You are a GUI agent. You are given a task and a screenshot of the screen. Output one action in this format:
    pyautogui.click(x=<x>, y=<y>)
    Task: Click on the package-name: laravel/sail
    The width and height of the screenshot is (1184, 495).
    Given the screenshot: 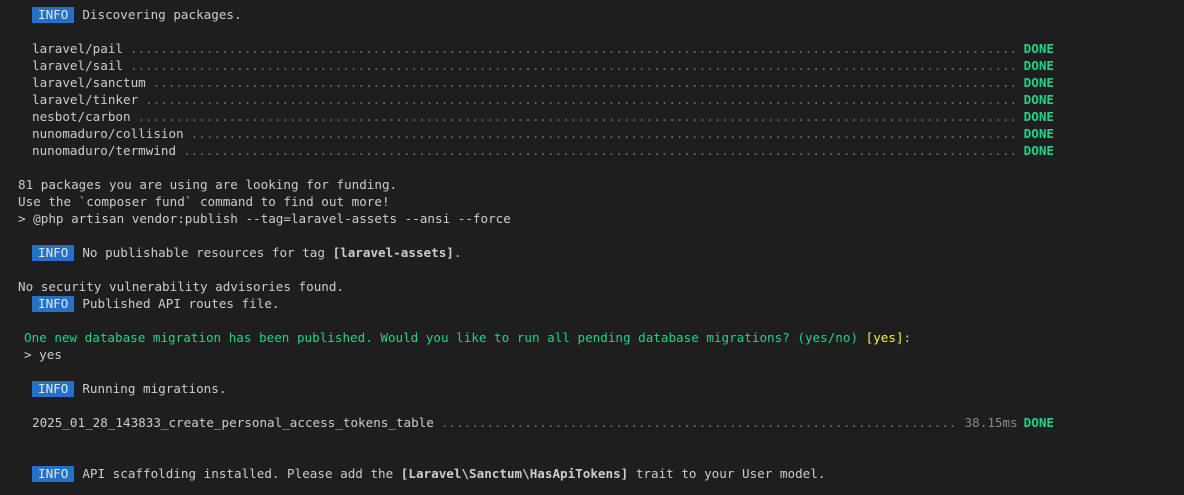 What is the action you would take?
    pyautogui.click(x=77, y=65)
    